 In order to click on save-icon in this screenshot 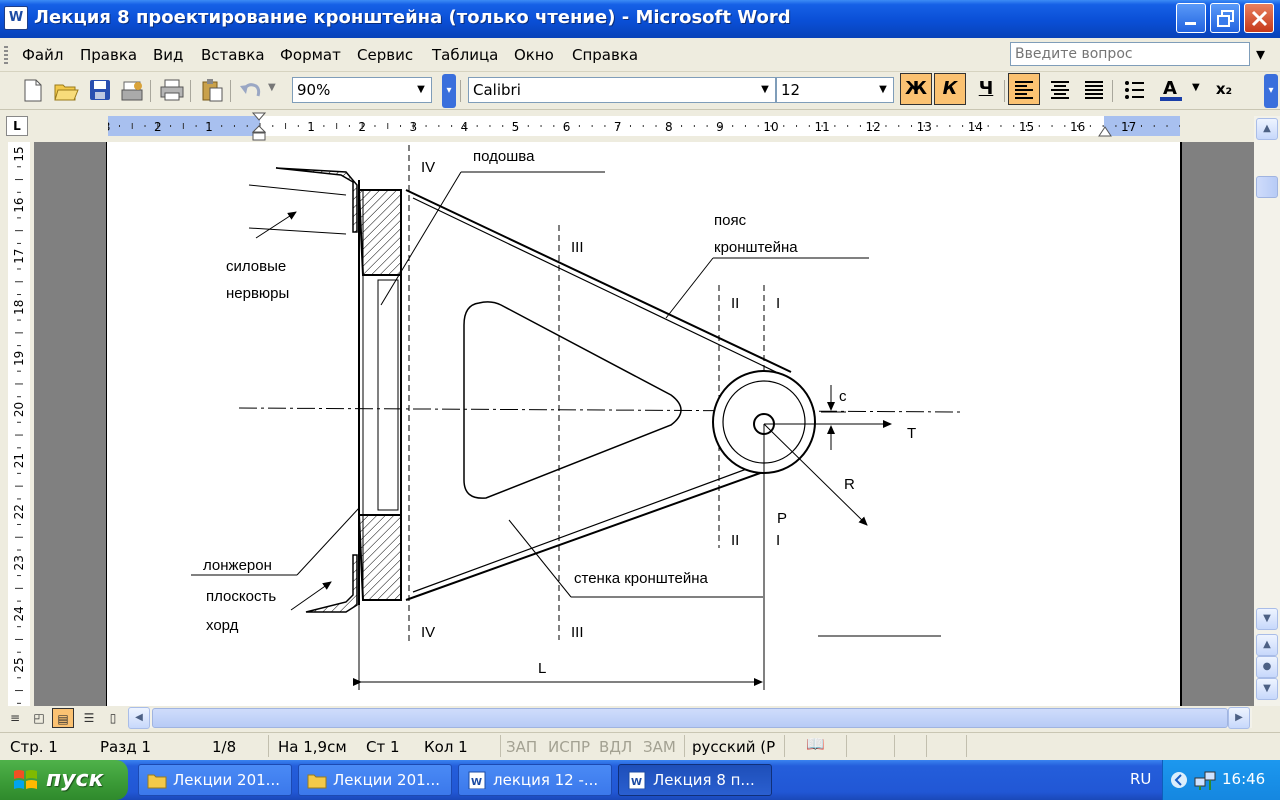, I will do `click(100, 90)`.